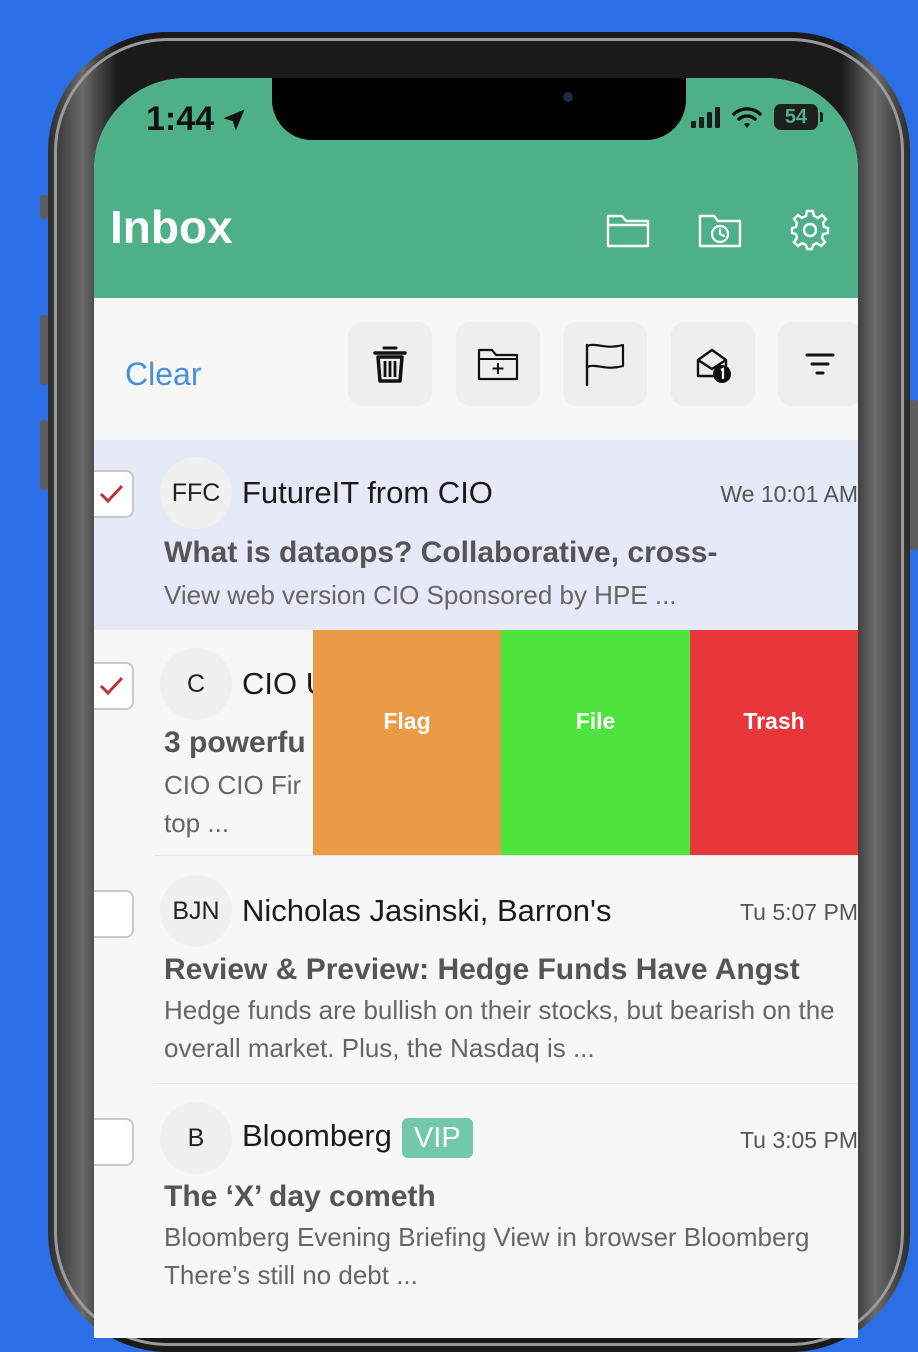  I want to click on envelope-badge-icon, so click(713, 365).